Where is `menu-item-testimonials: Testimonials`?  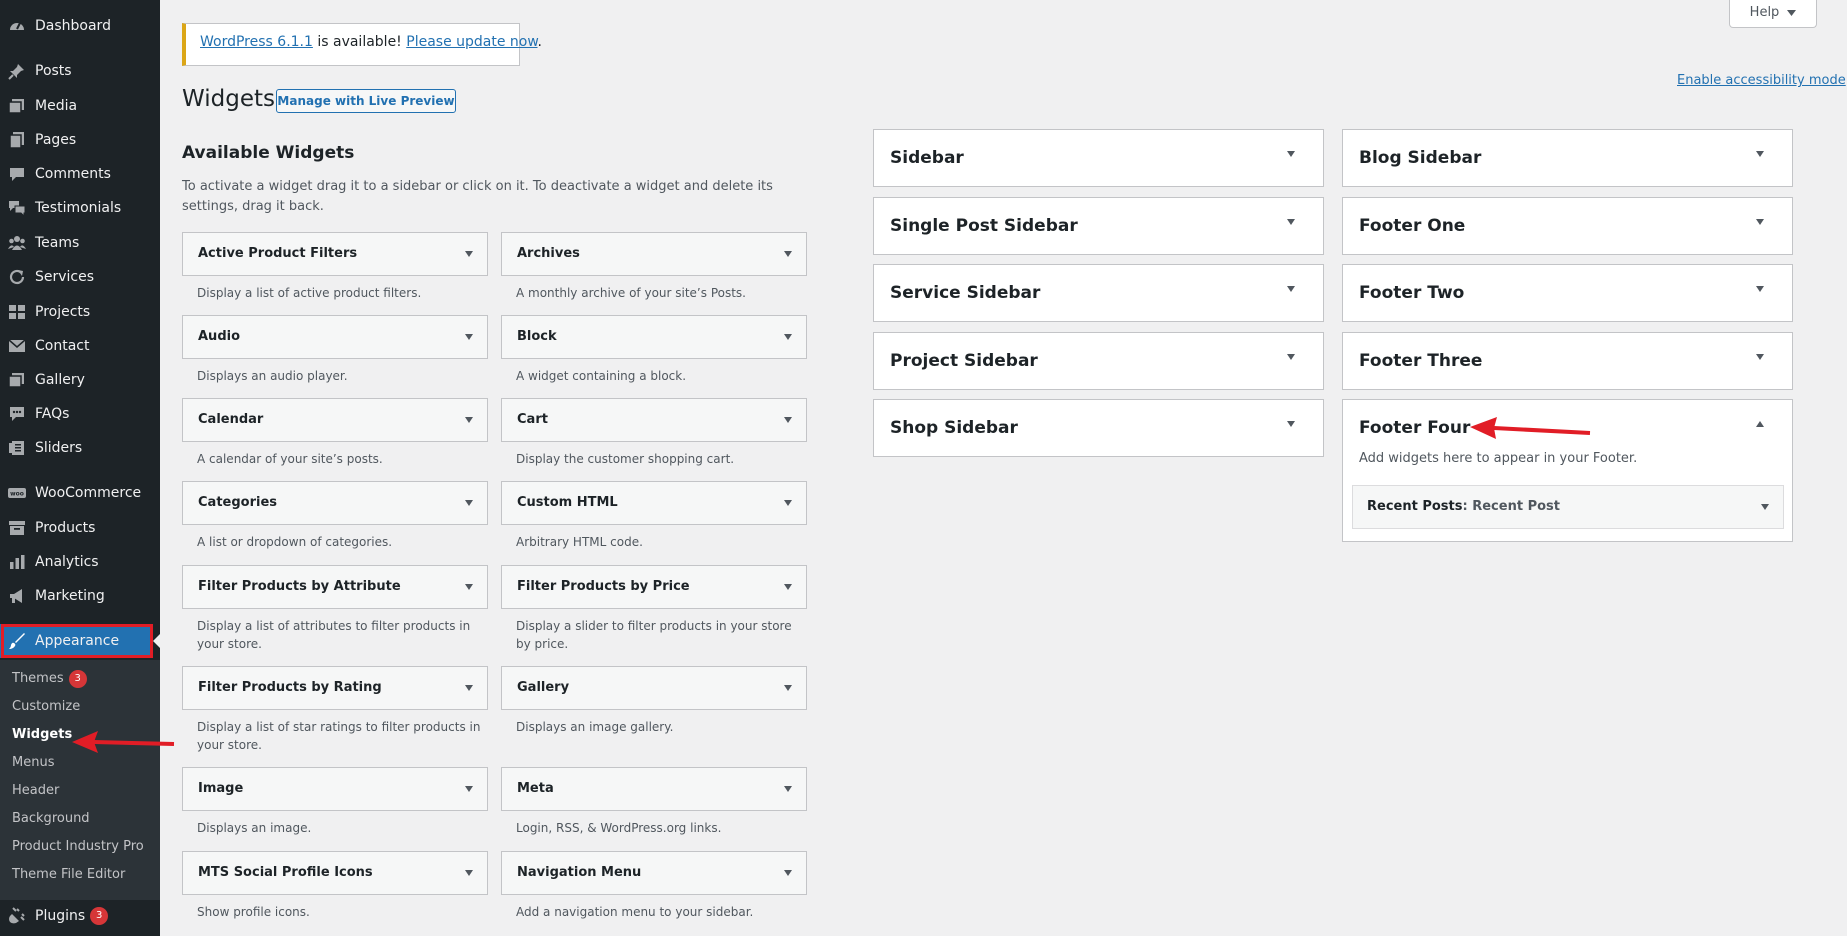
menu-item-testimonials: Testimonials is located at coordinates (80, 208).